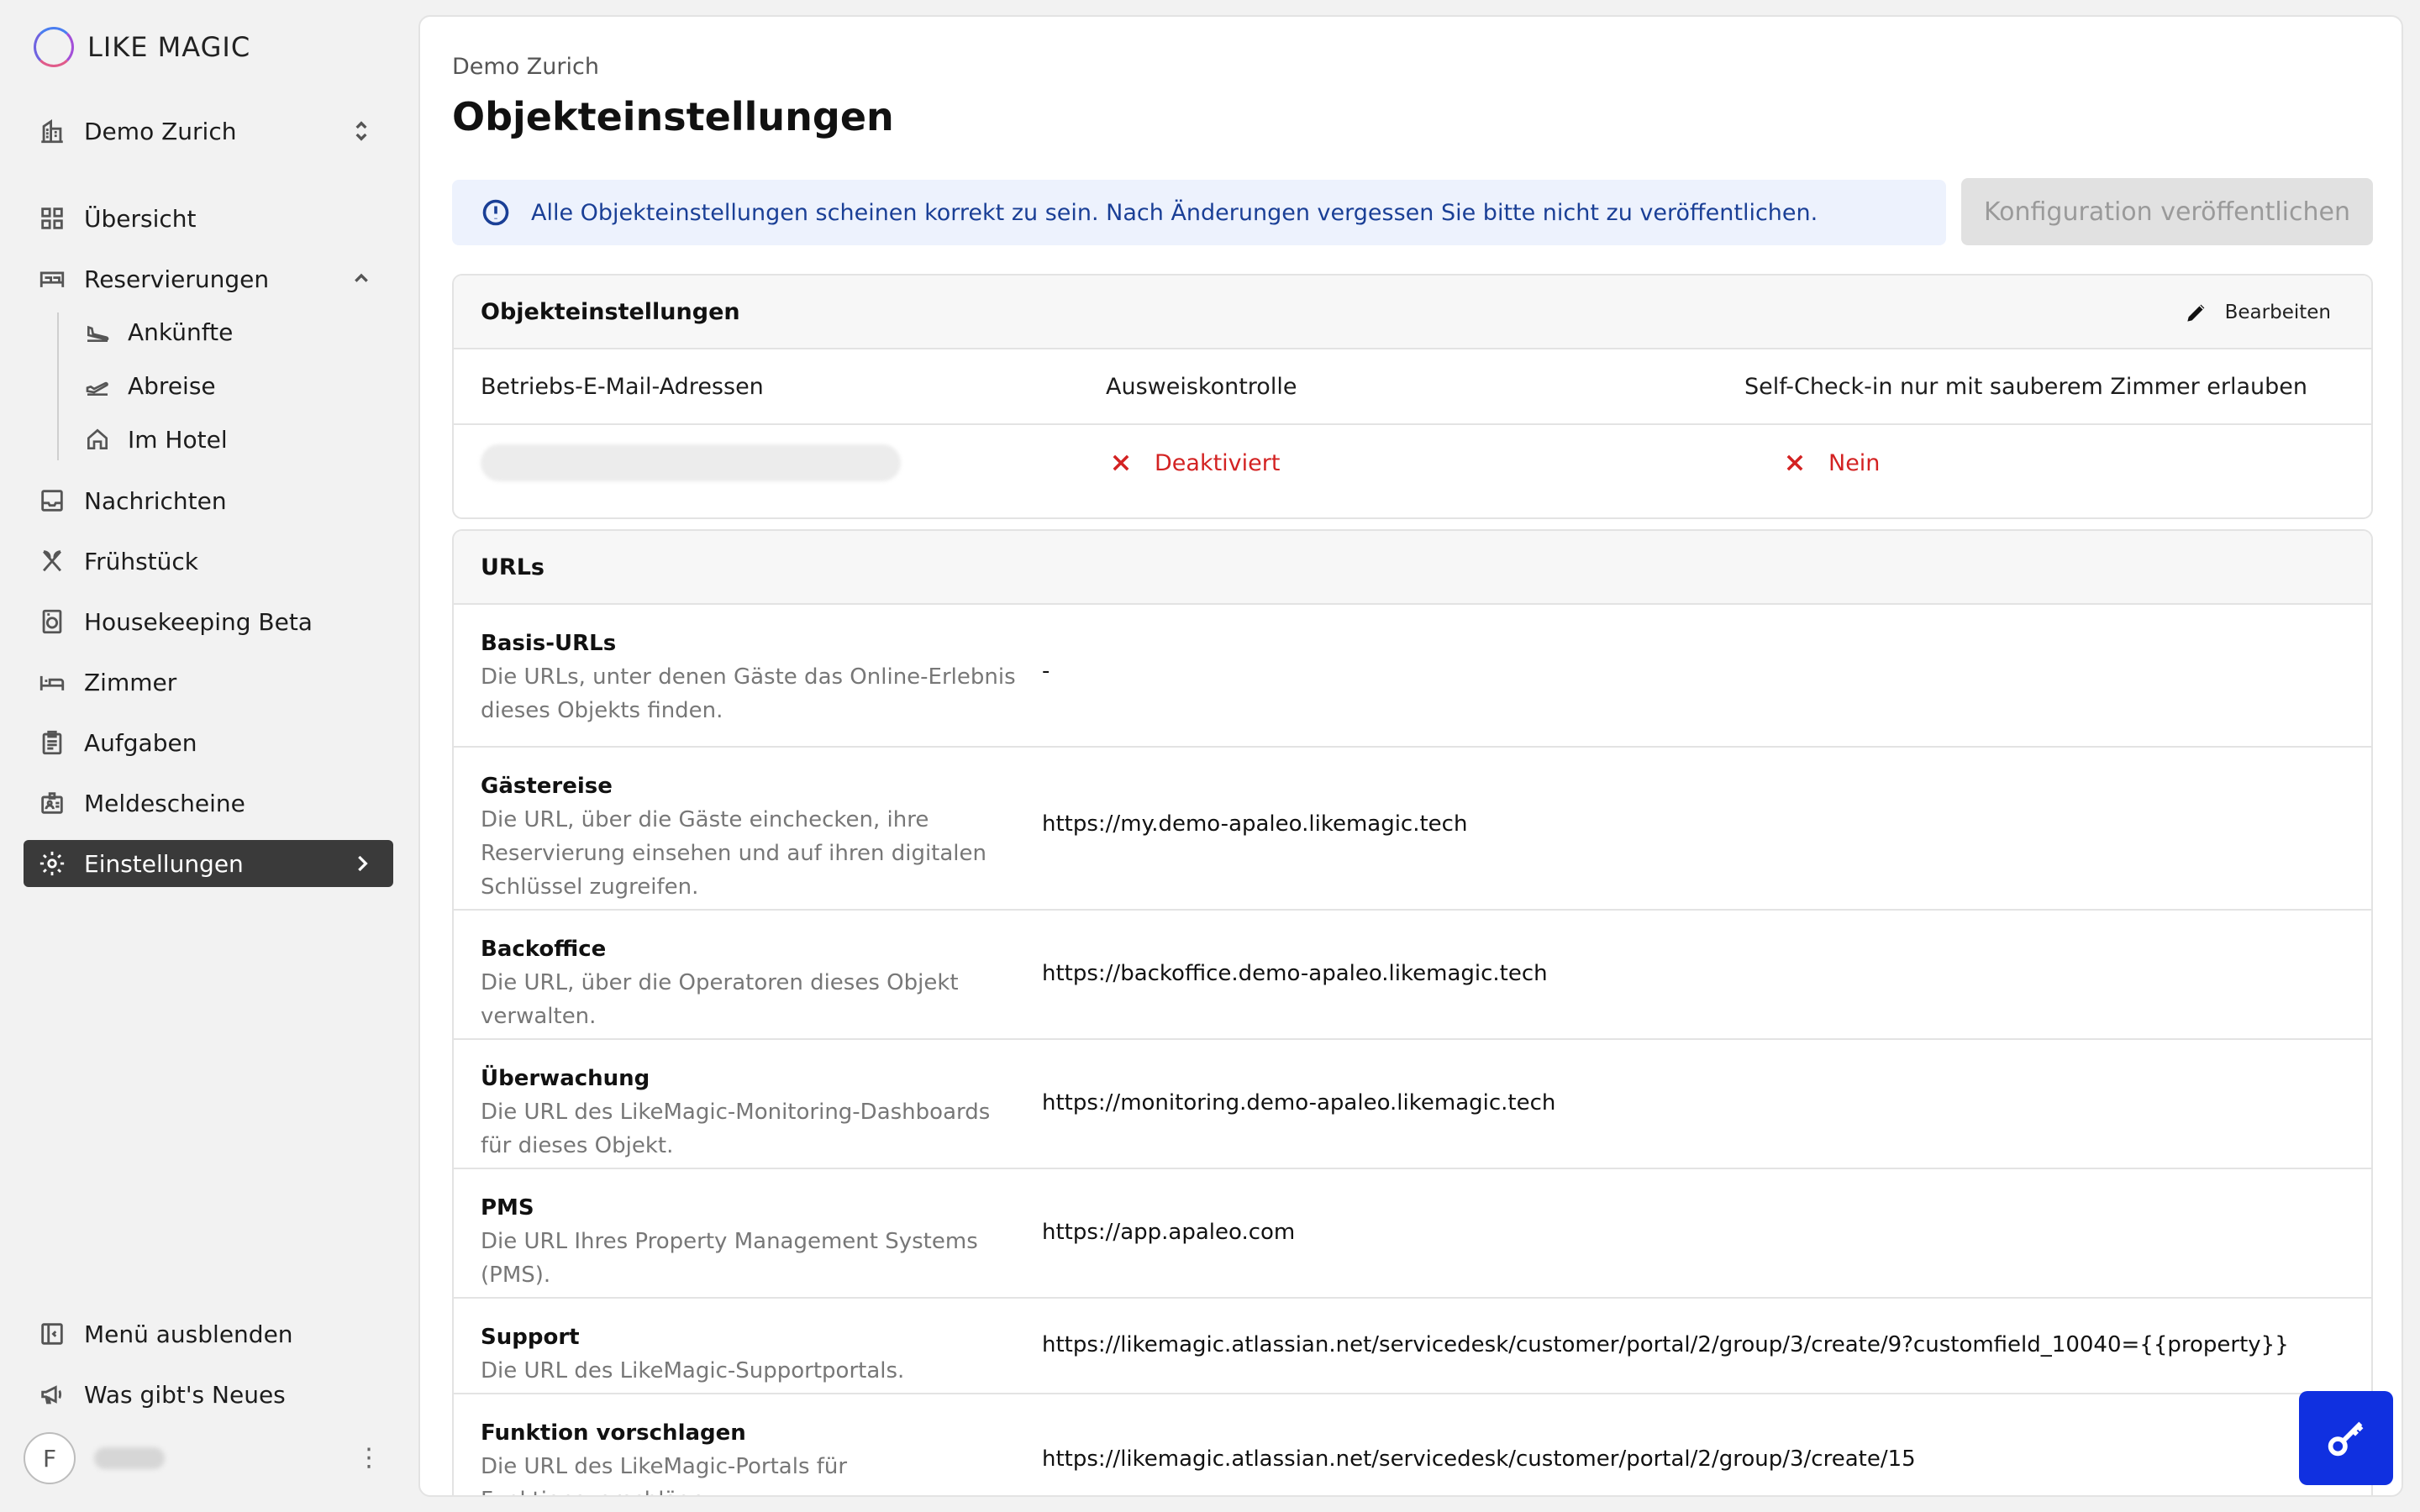 The image size is (2420, 1512). Describe the element at coordinates (52, 621) in the screenshot. I see `washing-machine-icon` at that location.